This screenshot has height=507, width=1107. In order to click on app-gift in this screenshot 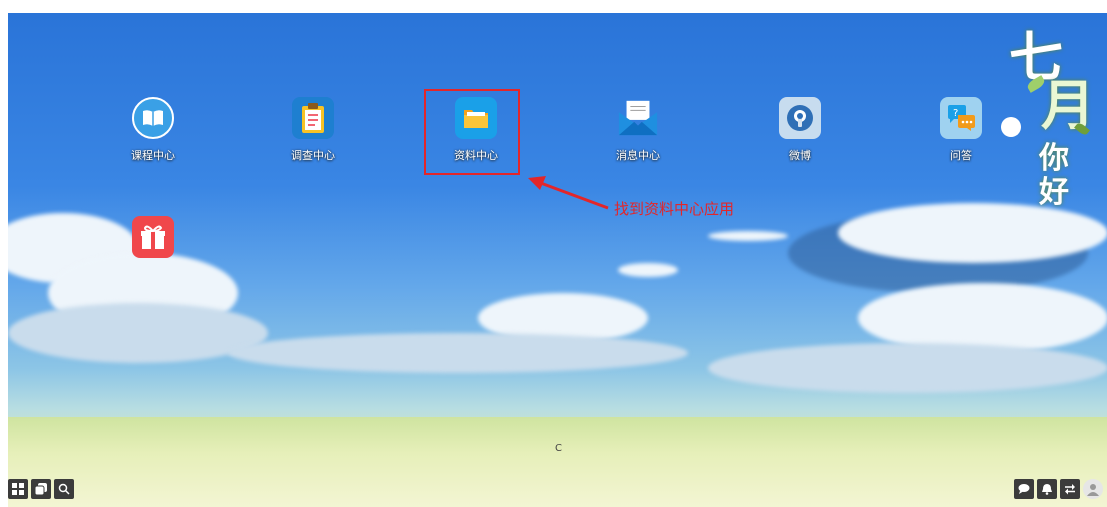, I will do `click(153, 241)`.